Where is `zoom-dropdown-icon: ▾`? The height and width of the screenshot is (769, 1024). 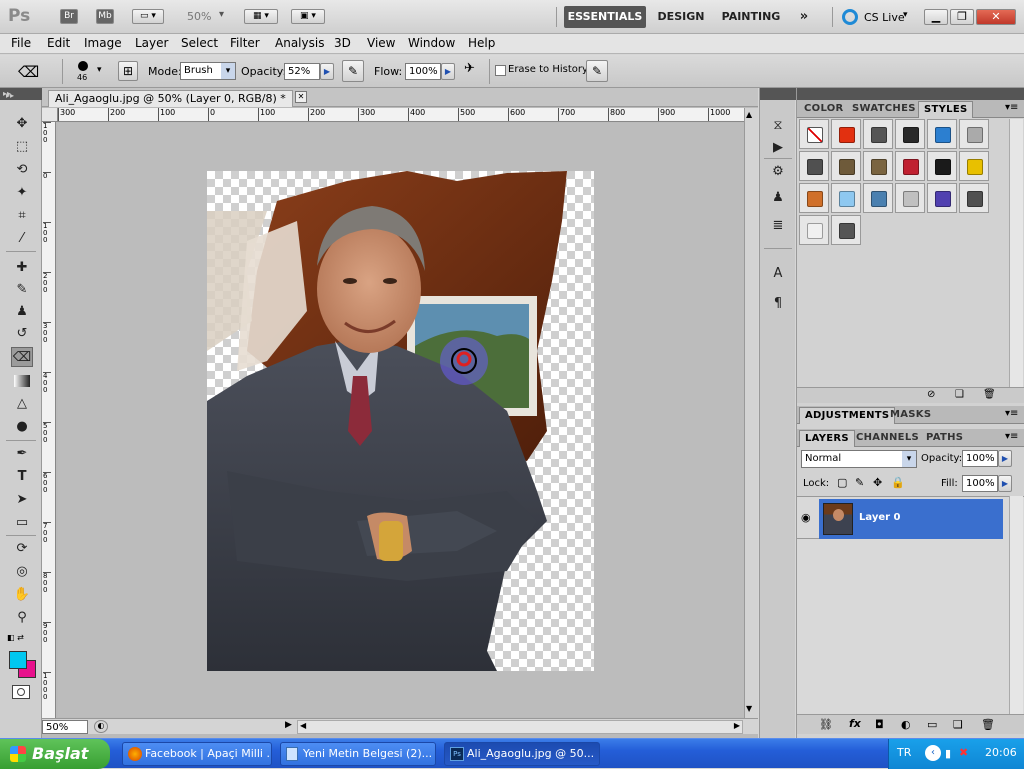 zoom-dropdown-icon: ▾ is located at coordinates (221, 14).